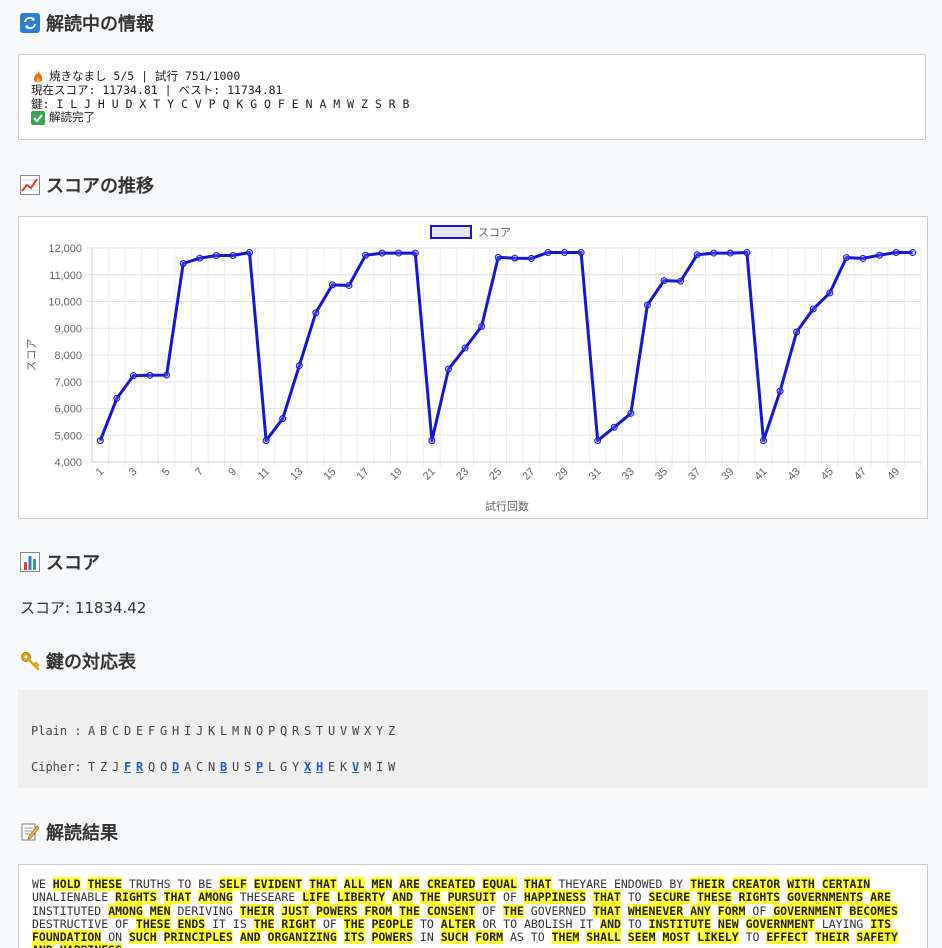 The height and width of the screenshot is (948, 942). What do you see at coordinates (69, 832) in the screenshot?
I see `result-section-title: 解読結果` at bounding box center [69, 832].